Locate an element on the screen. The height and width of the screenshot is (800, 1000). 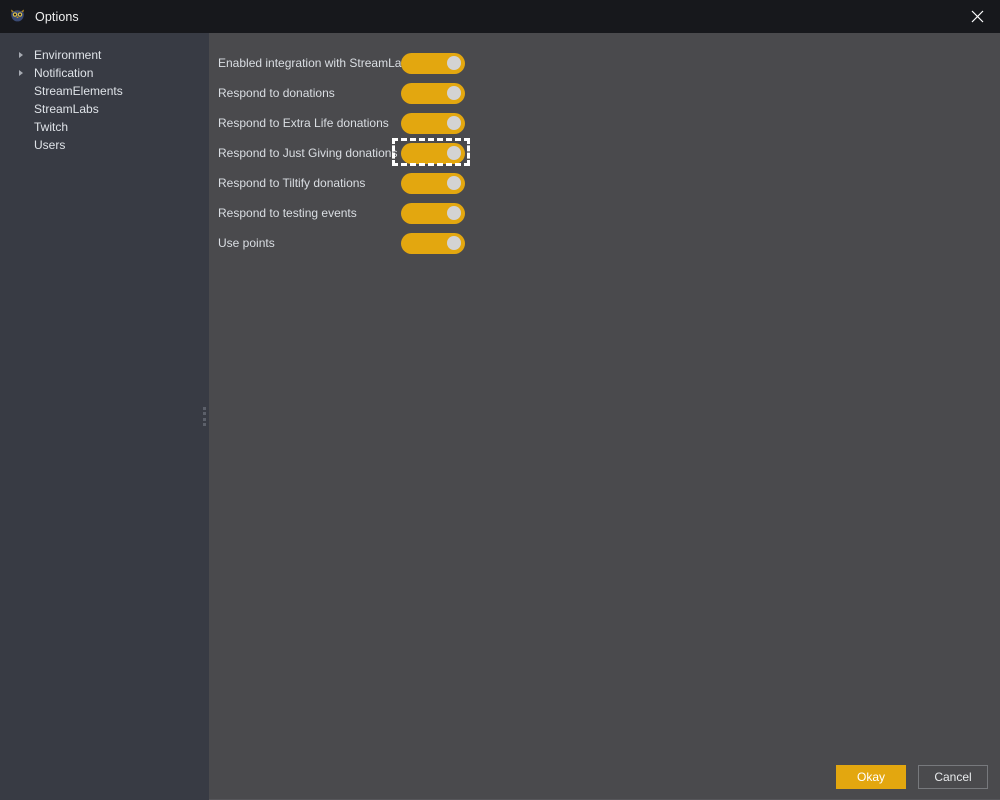
okay-button: Okay is located at coordinates (871, 777).